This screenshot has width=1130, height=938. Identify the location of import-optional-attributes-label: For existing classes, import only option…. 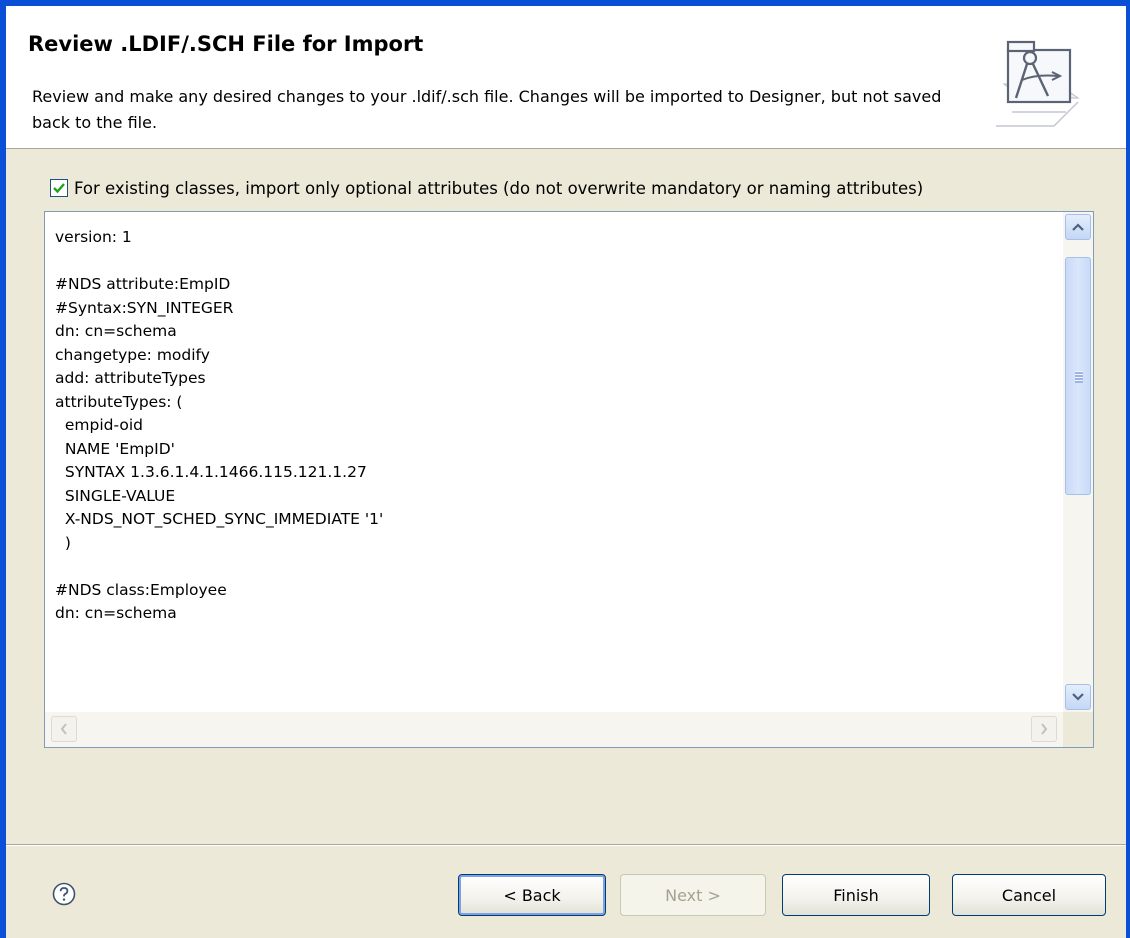
(499, 188).